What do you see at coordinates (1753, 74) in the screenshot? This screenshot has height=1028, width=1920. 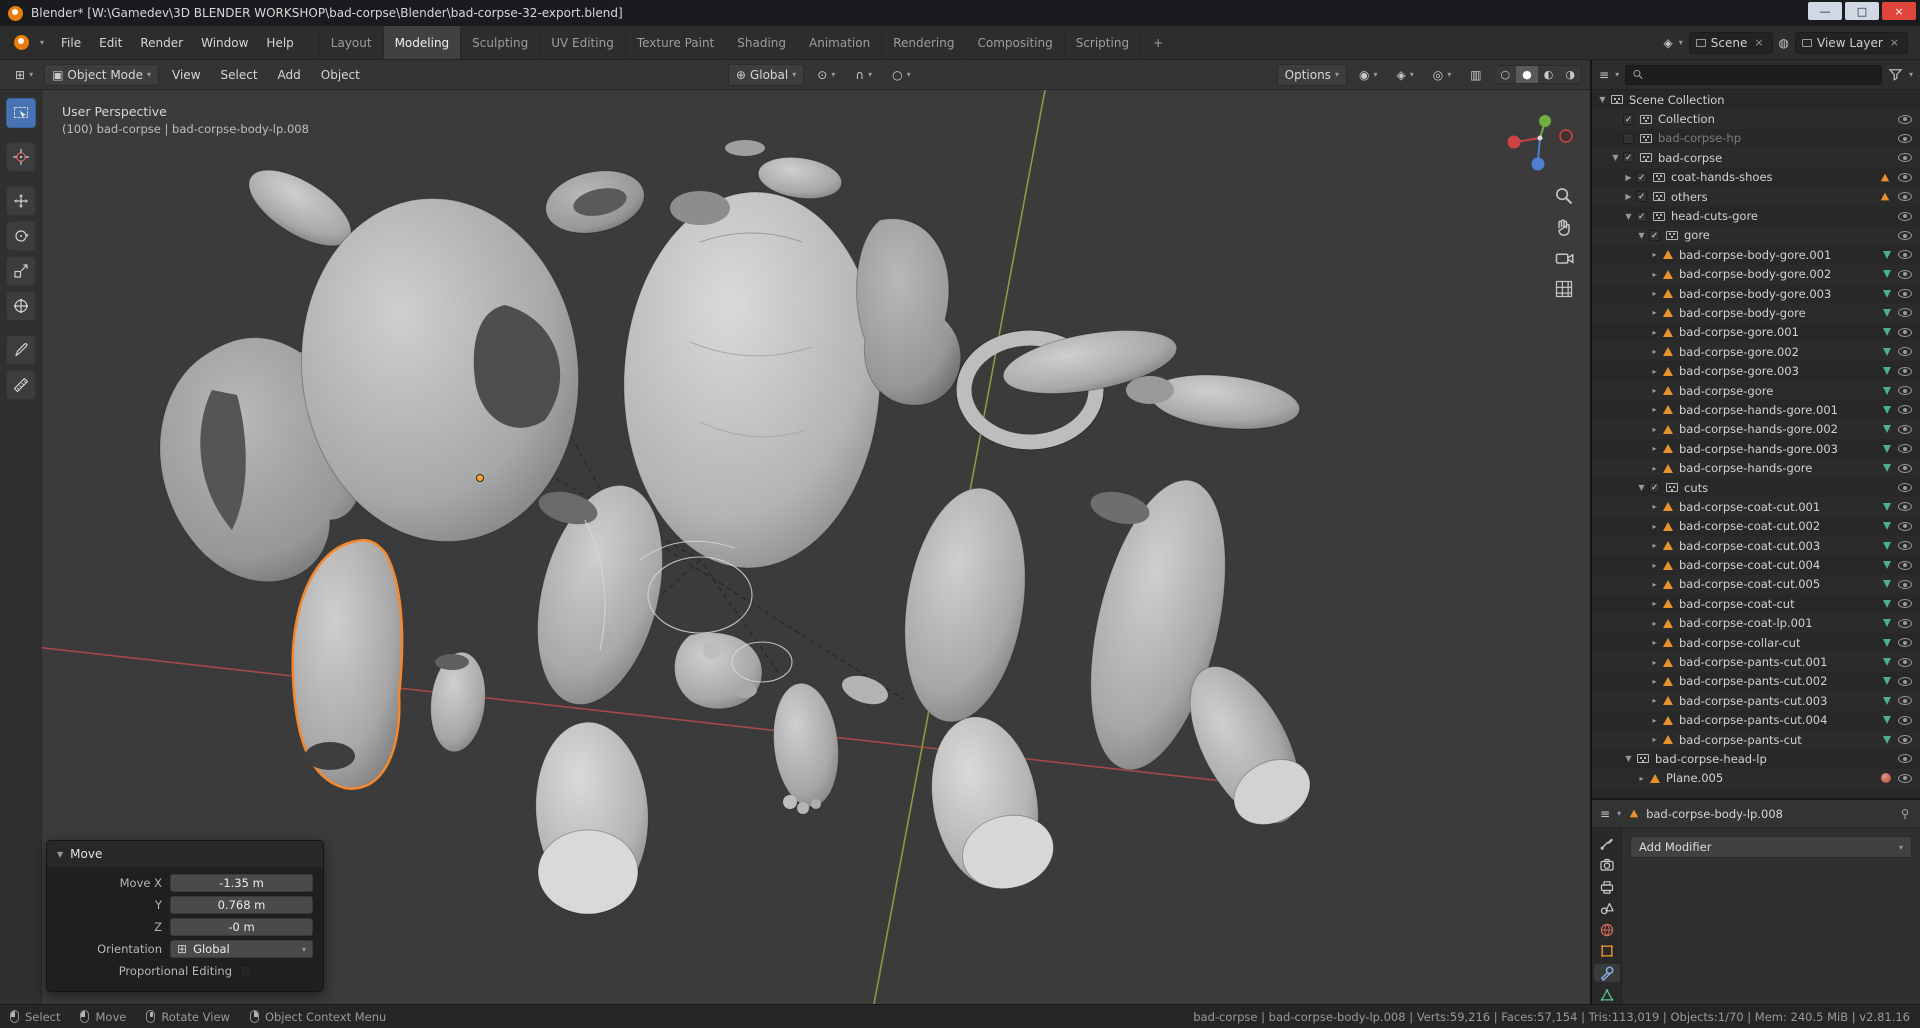 I see `outliner-search` at bounding box center [1753, 74].